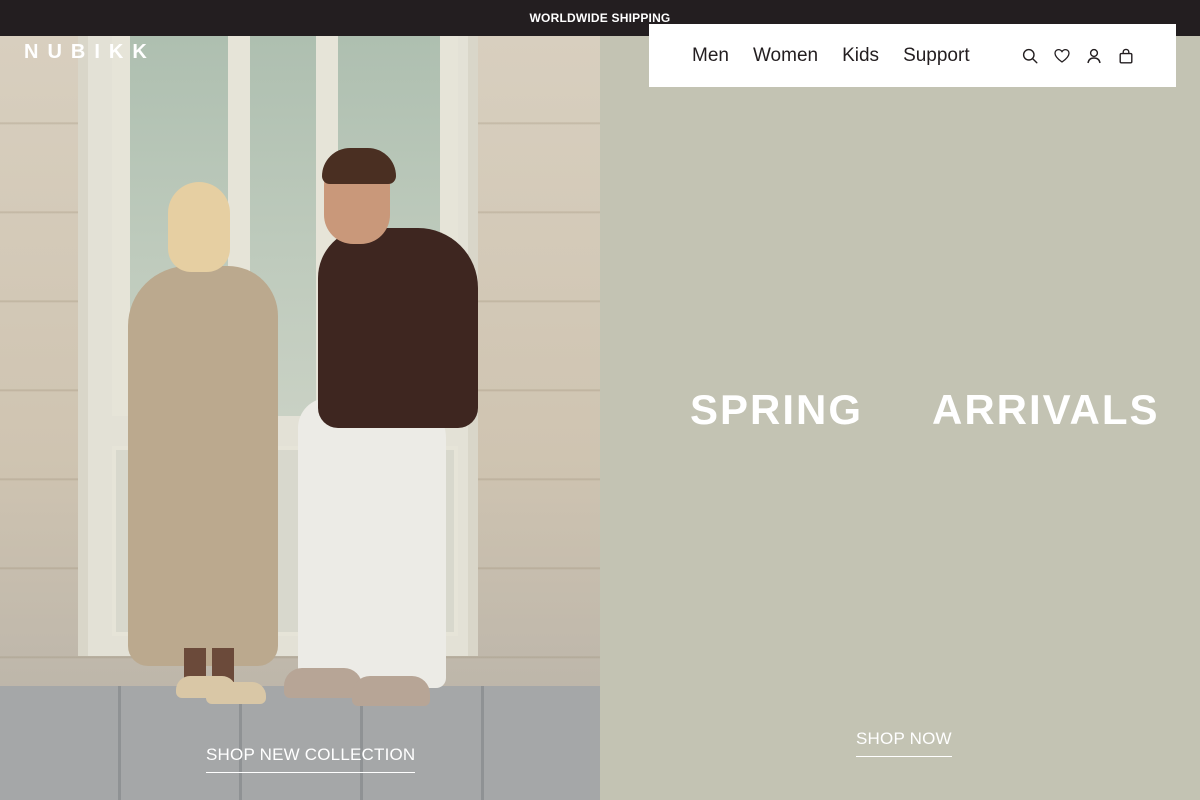 This screenshot has width=1200, height=800. I want to click on brand-logo: NUBIKK, so click(90, 52).